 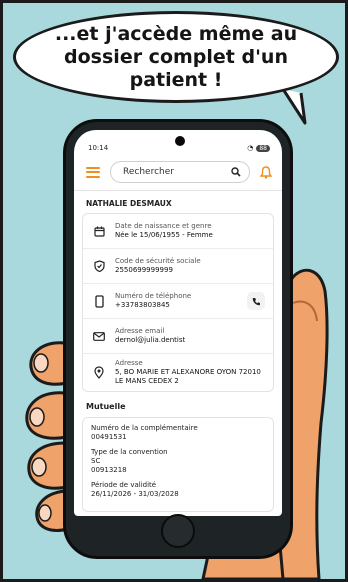 What do you see at coordinates (129, 452) in the screenshot?
I see `convention-label: Type de la convention` at bounding box center [129, 452].